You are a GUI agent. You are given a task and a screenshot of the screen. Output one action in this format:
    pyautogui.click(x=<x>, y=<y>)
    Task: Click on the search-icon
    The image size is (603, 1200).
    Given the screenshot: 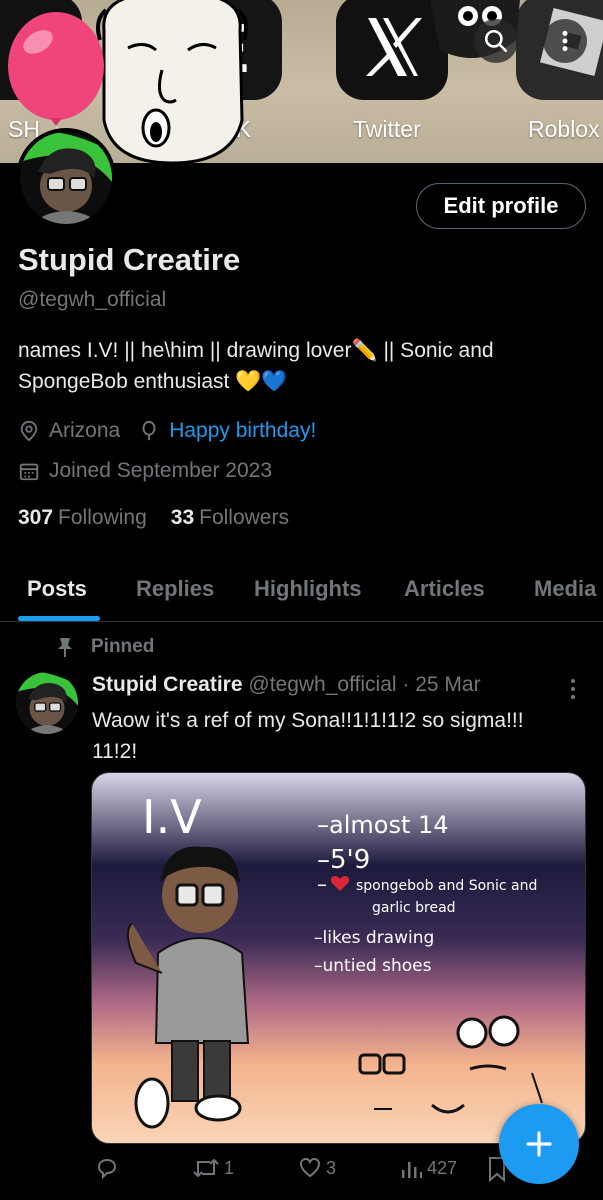 What is the action you would take?
    pyautogui.click(x=496, y=41)
    